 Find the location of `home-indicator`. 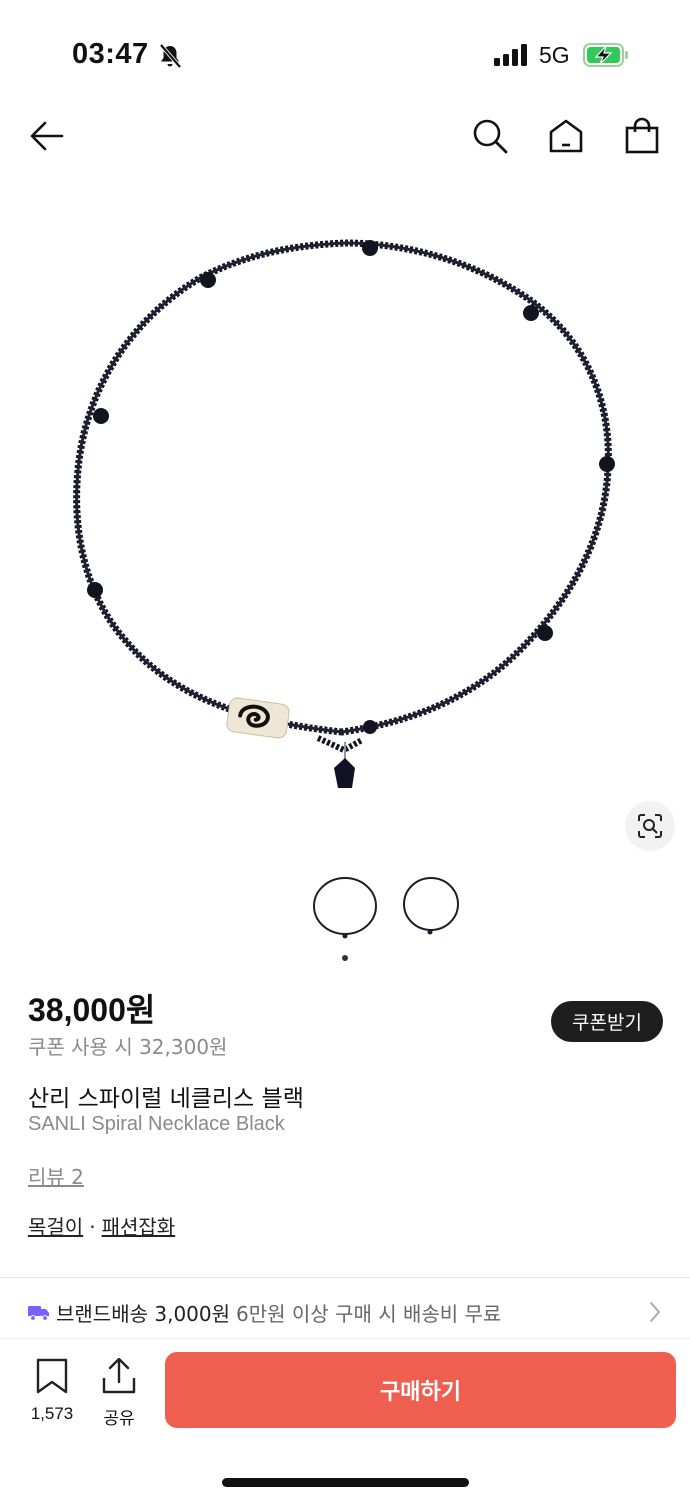

home-indicator is located at coordinates (345, 1482).